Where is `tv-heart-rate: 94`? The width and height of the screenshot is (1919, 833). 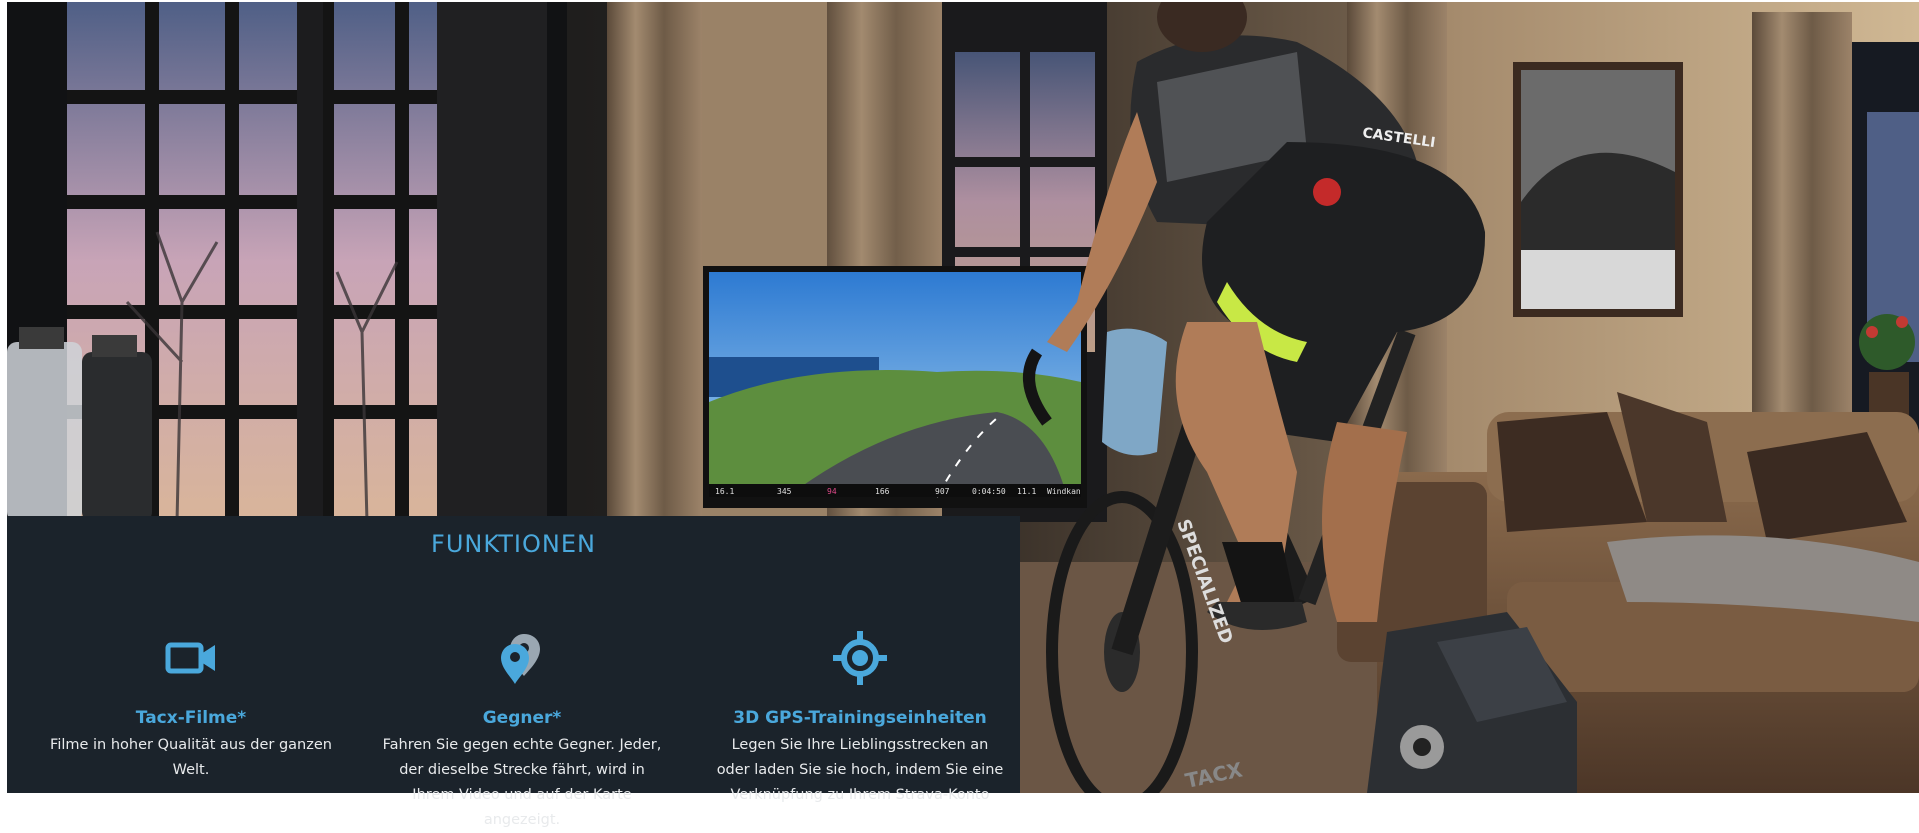 tv-heart-rate: 94 is located at coordinates (832, 491).